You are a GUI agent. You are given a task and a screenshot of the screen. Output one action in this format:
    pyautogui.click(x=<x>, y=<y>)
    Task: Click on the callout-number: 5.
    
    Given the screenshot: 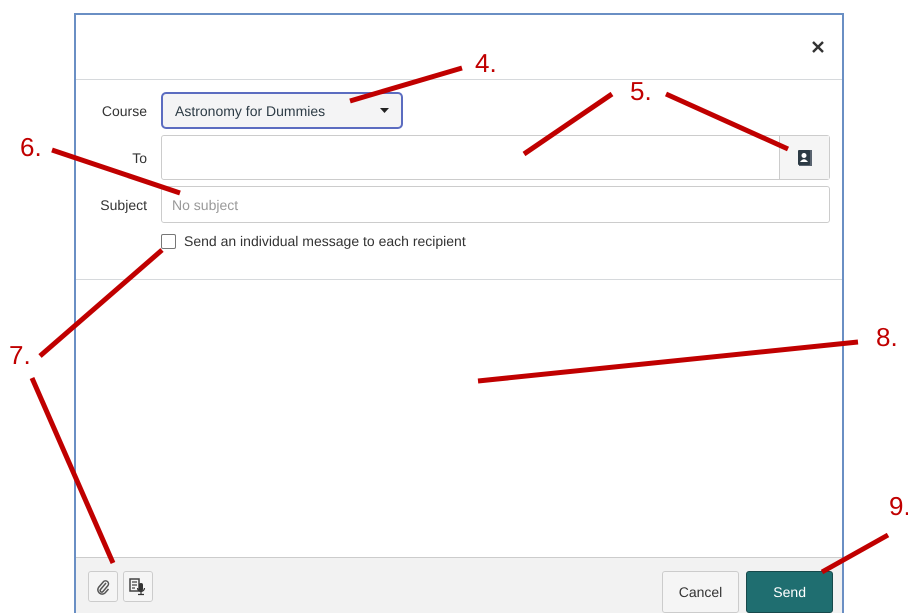 What is the action you would take?
    pyautogui.click(x=641, y=91)
    